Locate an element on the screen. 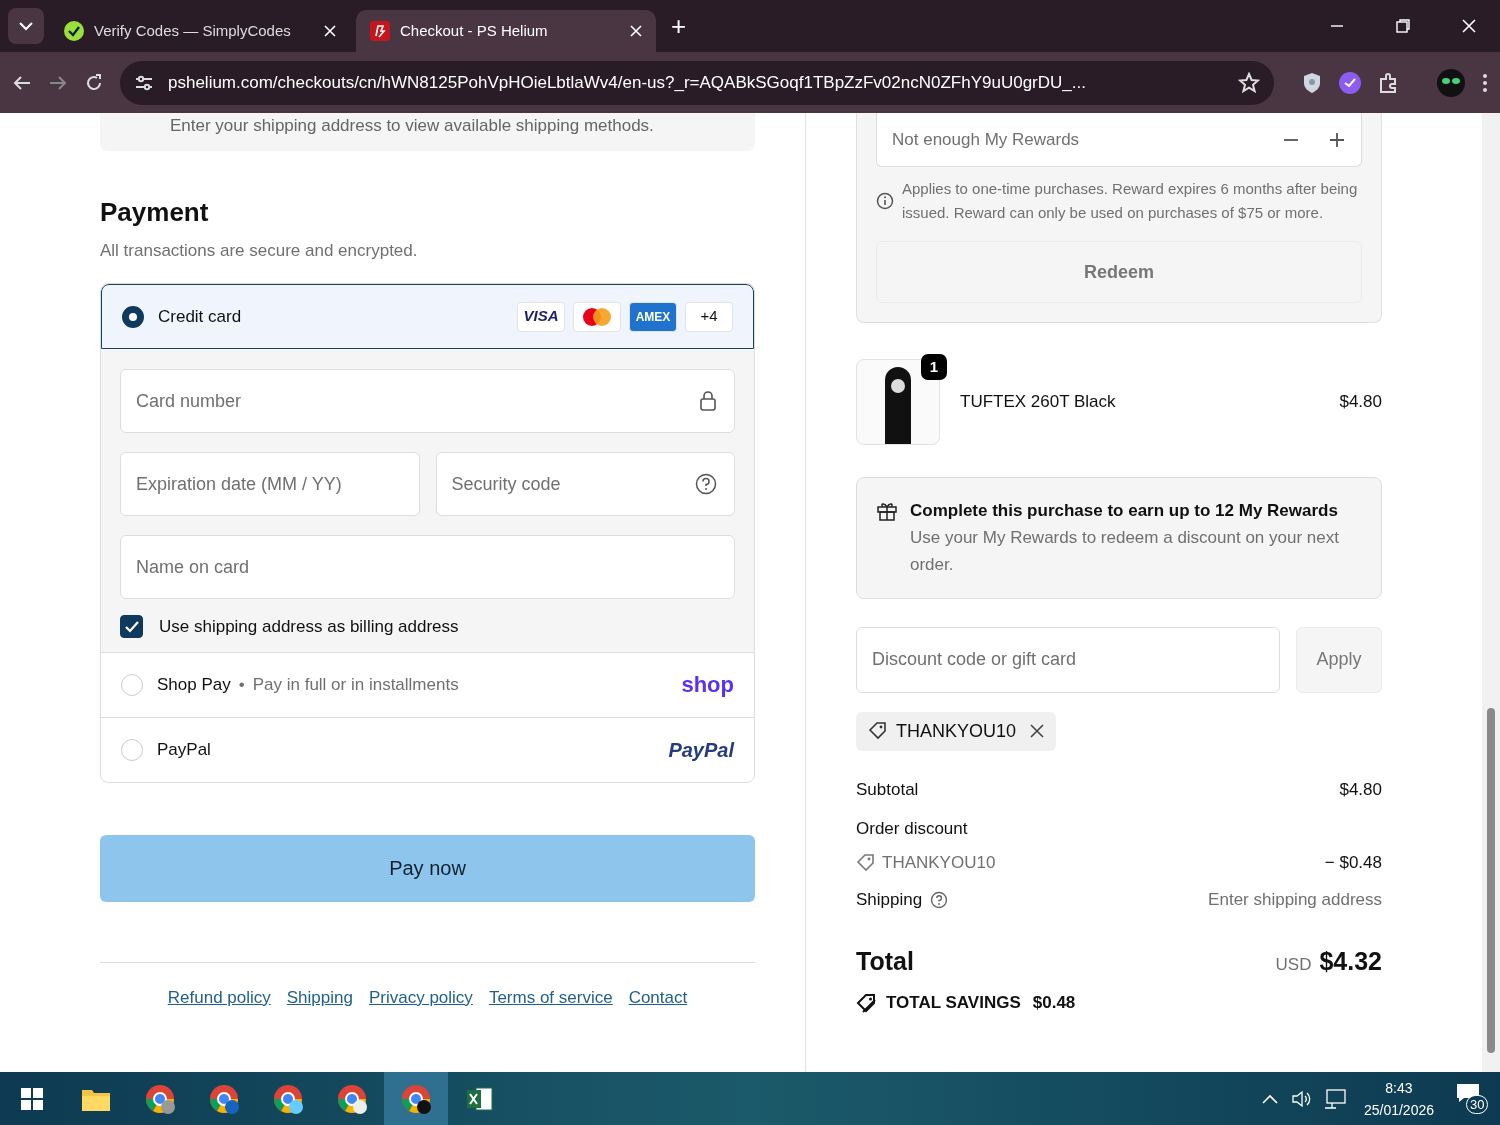 The width and height of the screenshot is (1500, 1125). browser-tab: Checkout - PS Helium is located at coordinates (506, 31).